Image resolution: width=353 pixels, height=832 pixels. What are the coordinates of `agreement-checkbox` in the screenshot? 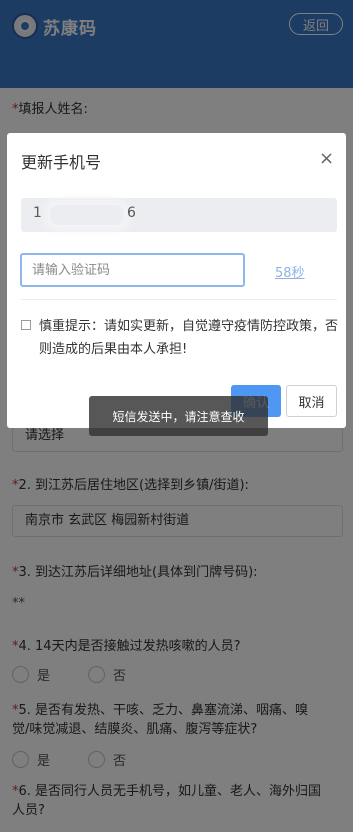 It's located at (26, 325).